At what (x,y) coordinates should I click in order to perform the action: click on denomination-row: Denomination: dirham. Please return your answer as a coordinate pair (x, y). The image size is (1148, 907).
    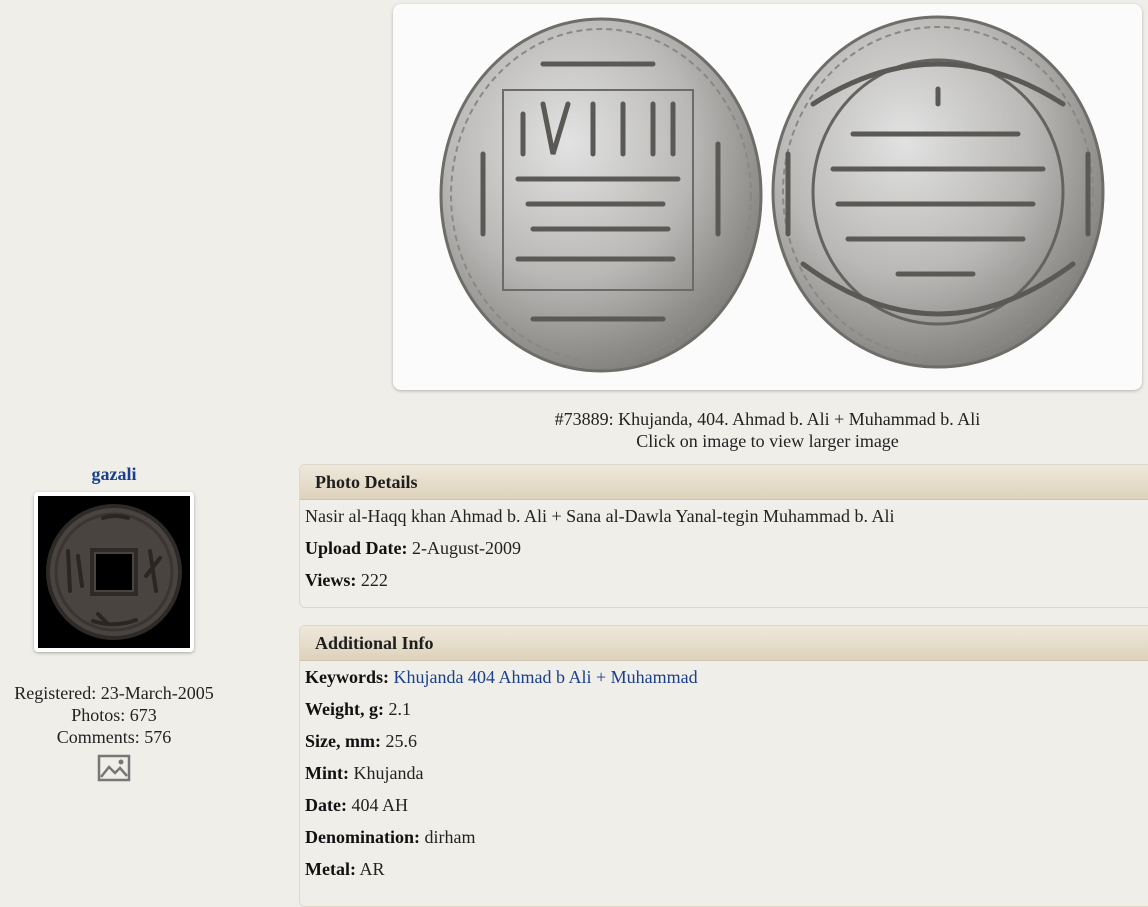
    Looking at the image, I should click on (724, 837).